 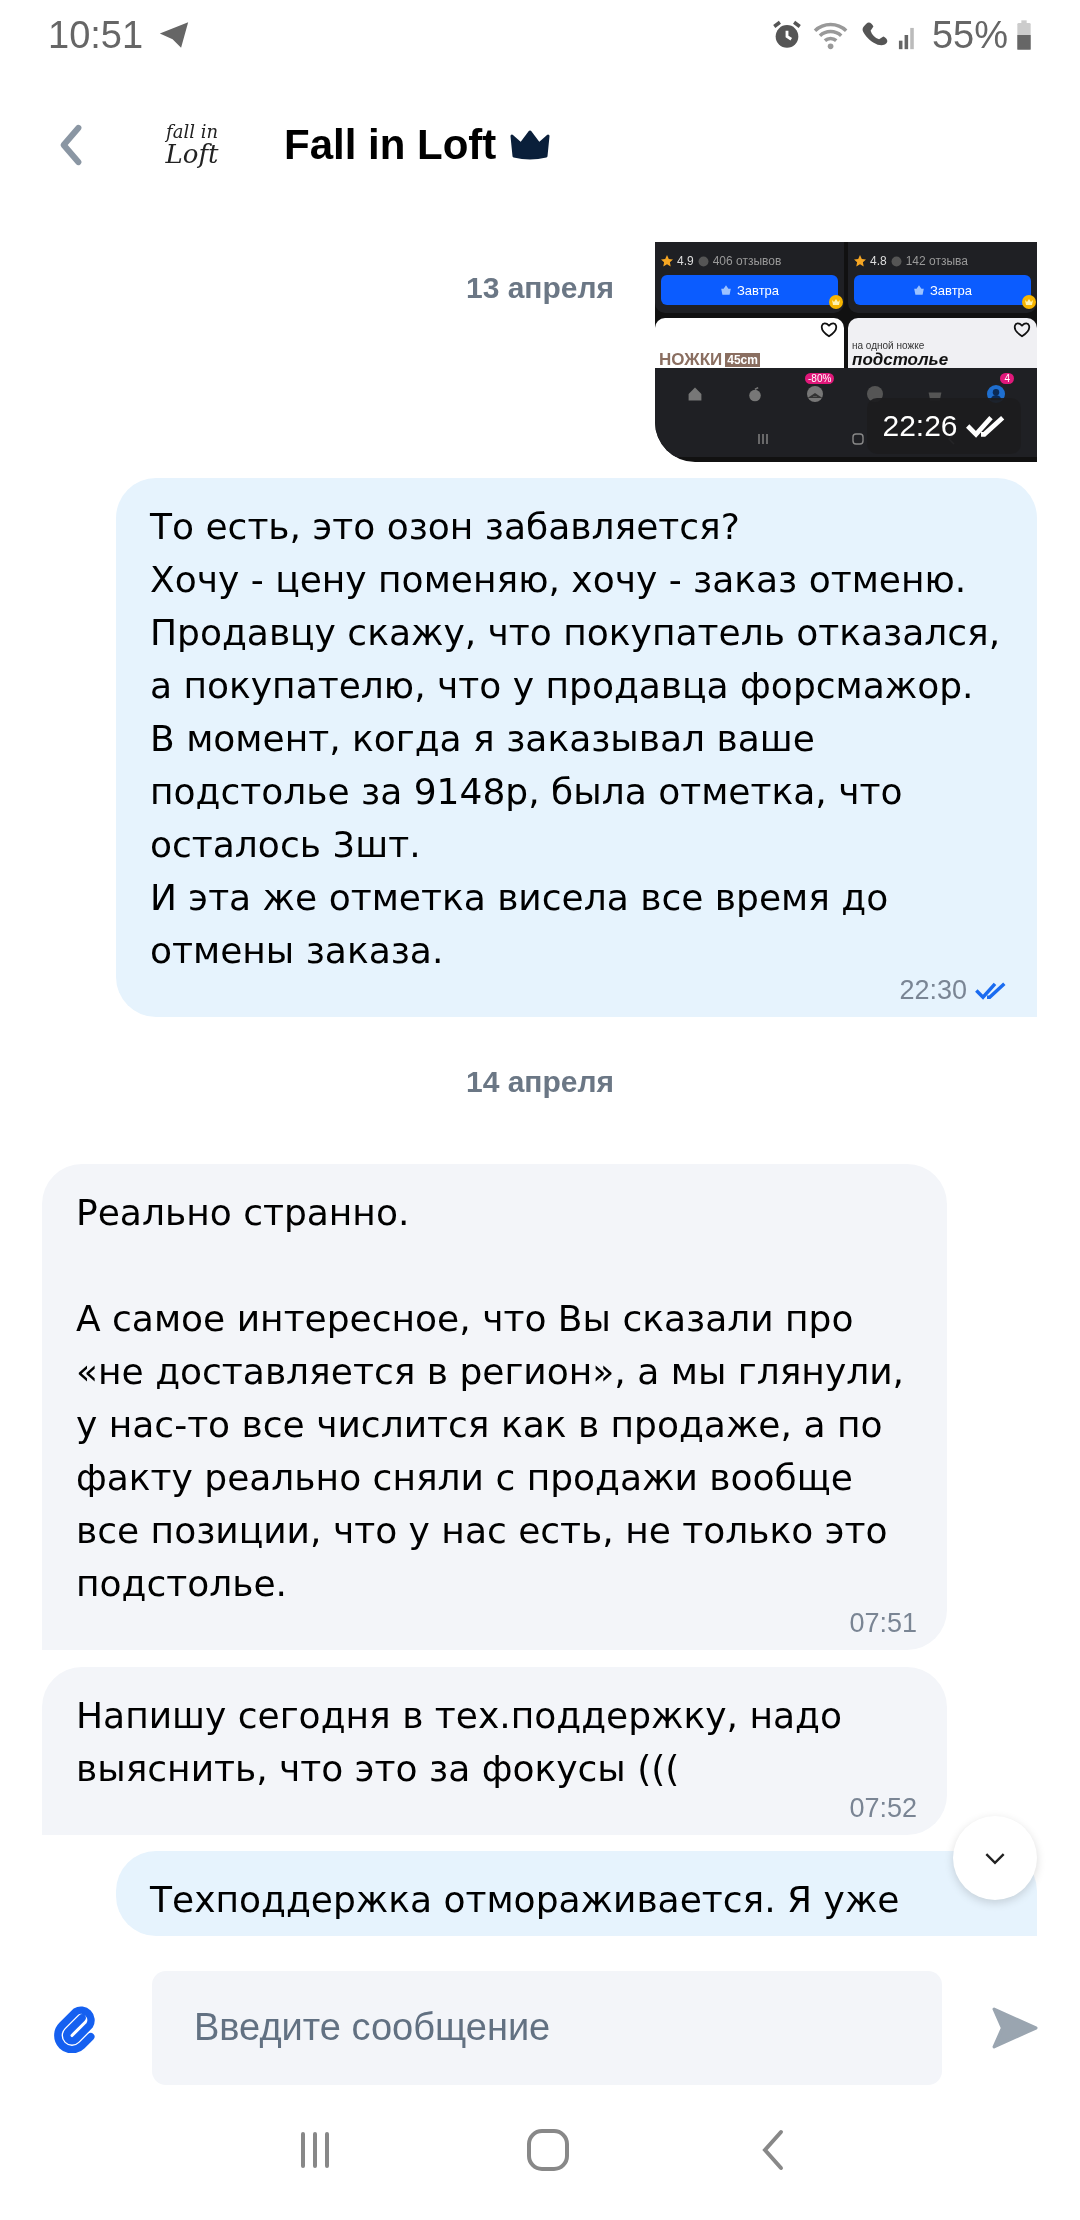 What do you see at coordinates (192, 145) in the screenshot?
I see `shop-logo: fall in Loft` at bounding box center [192, 145].